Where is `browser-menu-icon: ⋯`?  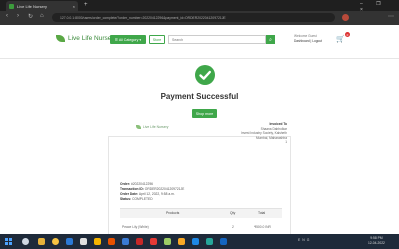
browser-menu-icon: ⋯ is located at coordinates (391, 16).